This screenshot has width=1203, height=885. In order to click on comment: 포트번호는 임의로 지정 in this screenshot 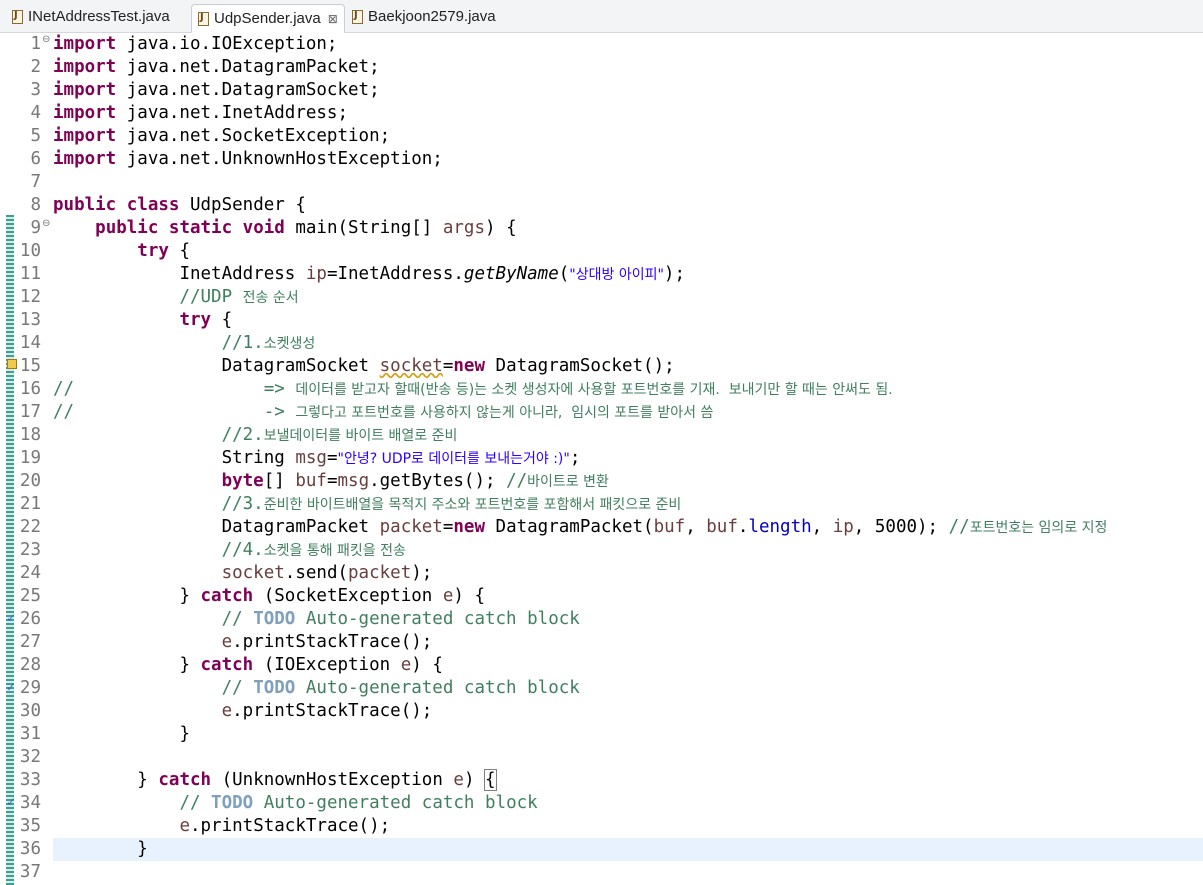, I will do `click(1038, 528)`.